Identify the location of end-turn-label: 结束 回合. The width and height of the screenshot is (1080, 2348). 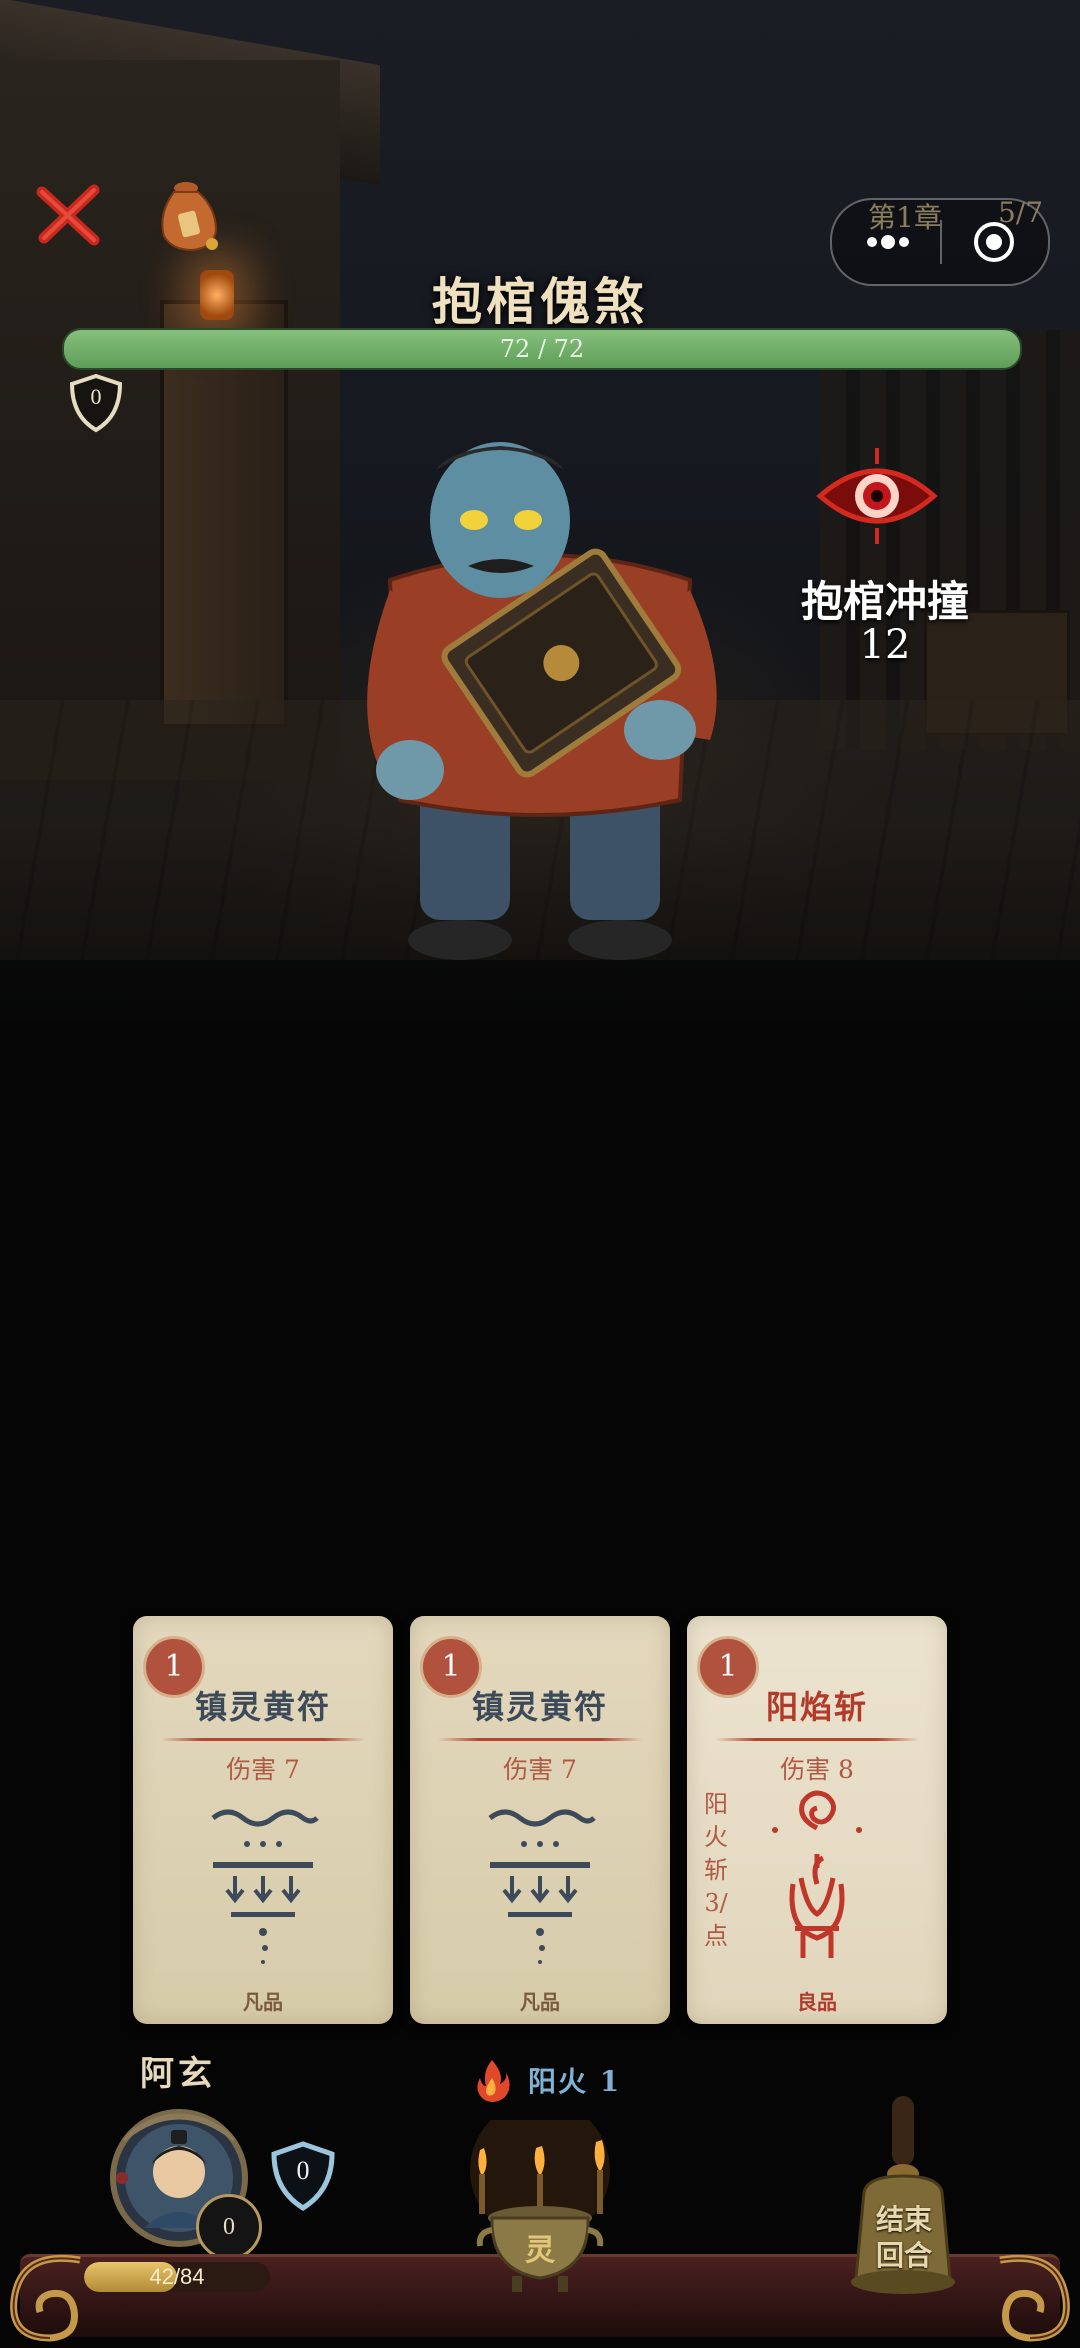
(904, 2238).